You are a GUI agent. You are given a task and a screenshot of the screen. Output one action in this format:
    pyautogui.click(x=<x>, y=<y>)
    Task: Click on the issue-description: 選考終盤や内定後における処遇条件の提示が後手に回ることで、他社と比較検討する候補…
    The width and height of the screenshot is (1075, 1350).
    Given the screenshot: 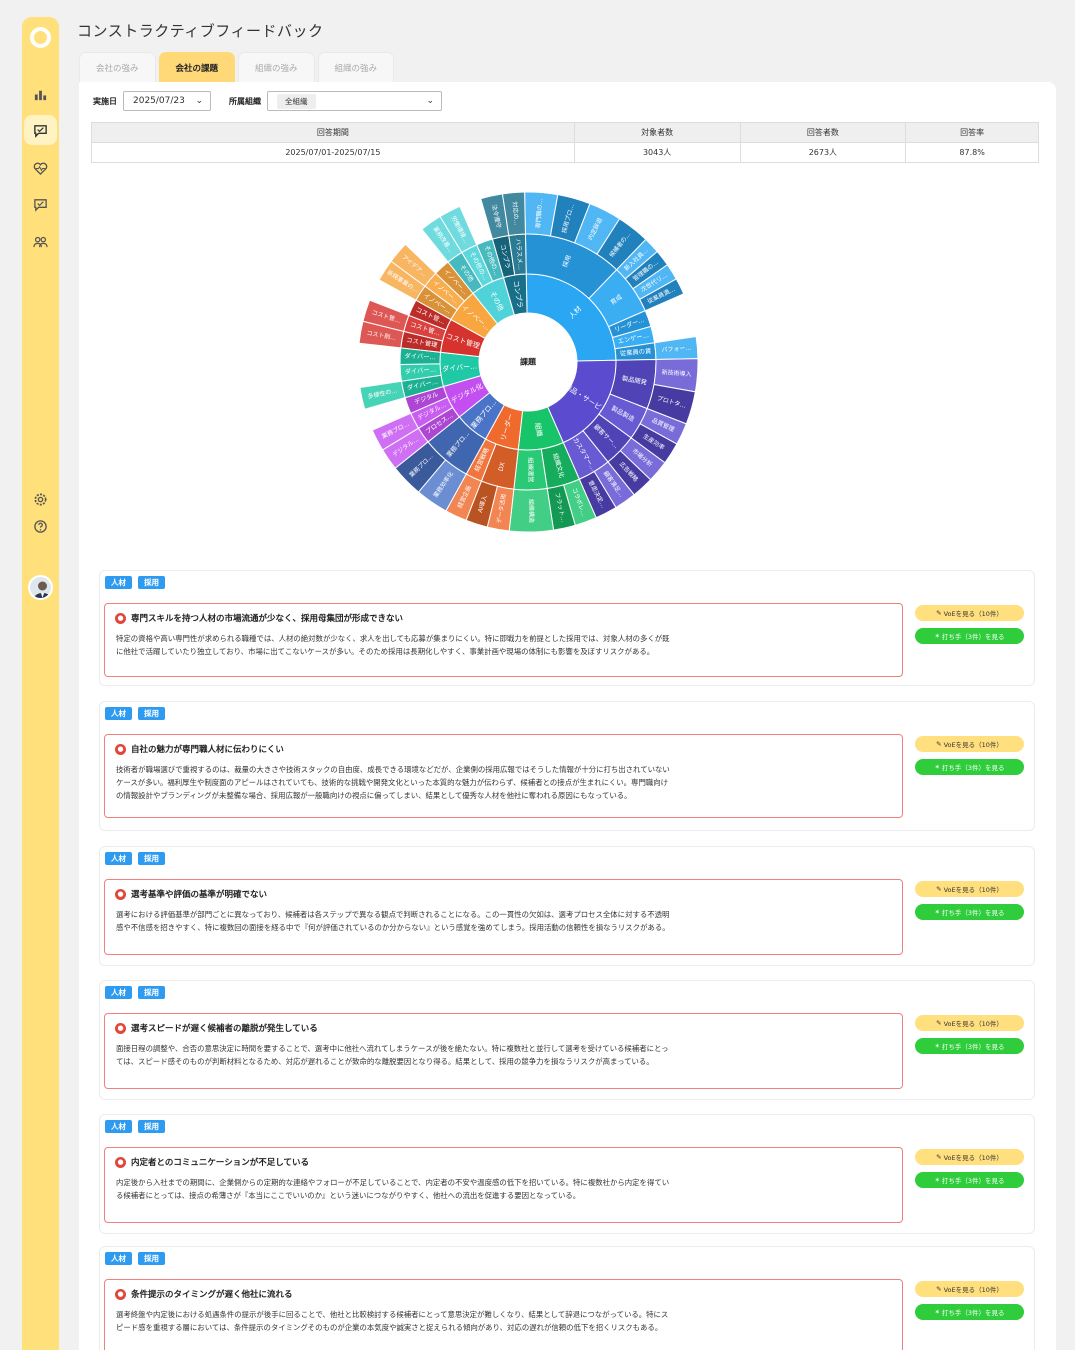 What is the action you would take?
    pyautogui.click(x=392, y=1321)
    